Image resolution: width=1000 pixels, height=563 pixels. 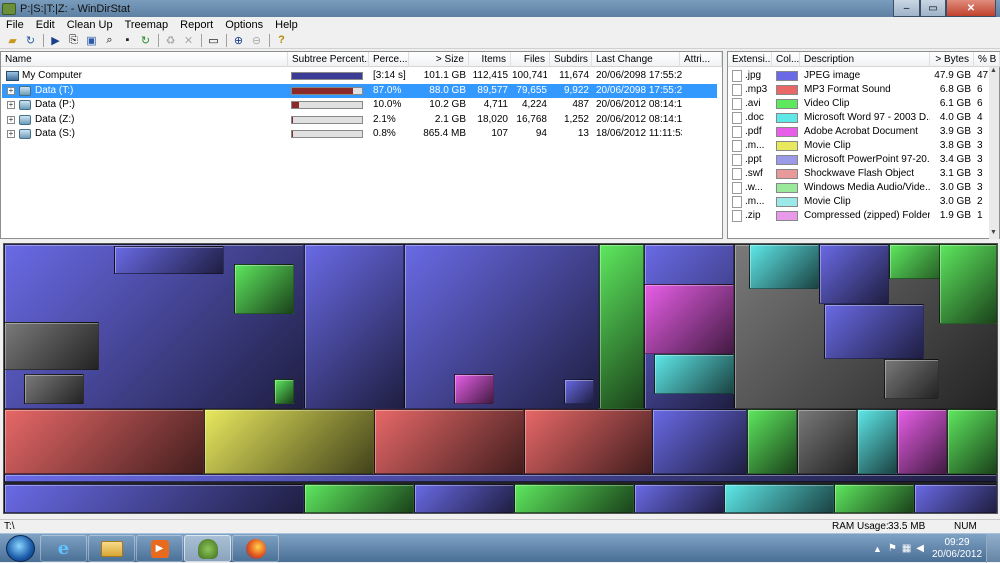 What do you see at coordinates (952, 59) in the screenshot?
I see `col-bytes: > Bytes` at bounding box center [952, 59].